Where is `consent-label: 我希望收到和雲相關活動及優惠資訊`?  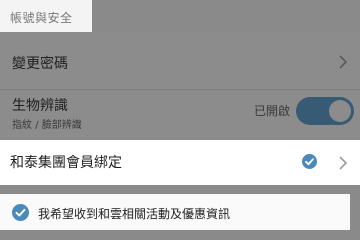 consent-label: 我希望收到和雲相關活動及優惠資訊 is located at coordinates (134, 214).